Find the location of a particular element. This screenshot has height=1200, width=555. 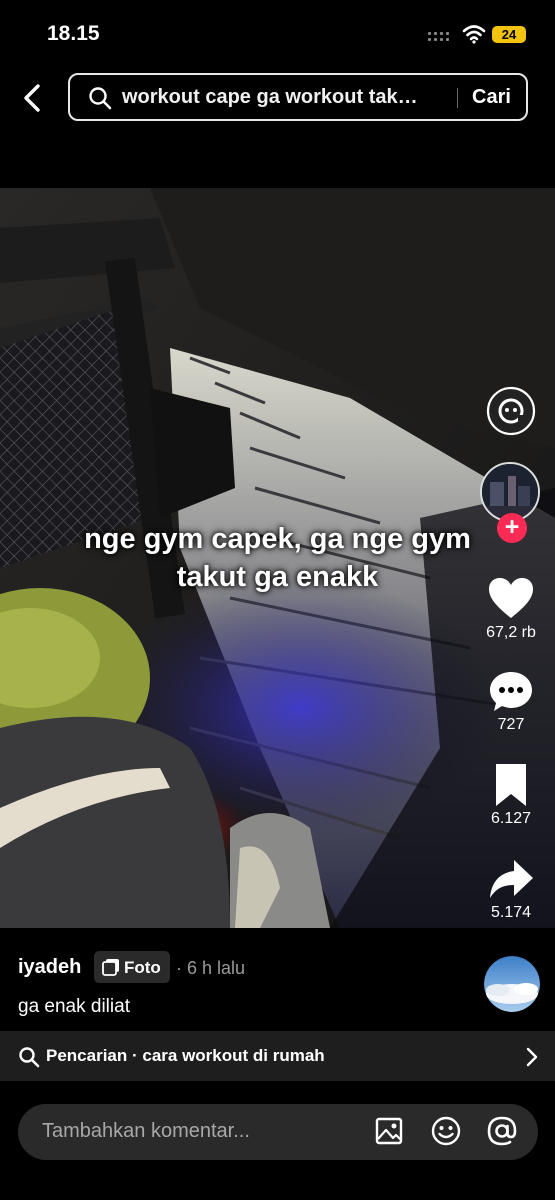

related-search-text: Pencarian · cara workout di rumah is located at coordinates (185, 1056).